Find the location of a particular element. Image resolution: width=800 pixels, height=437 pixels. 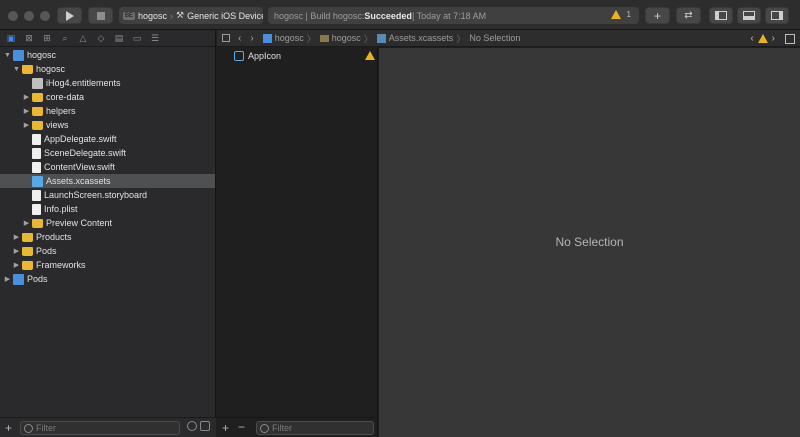

stop-button is located at coordinates (100, 15).